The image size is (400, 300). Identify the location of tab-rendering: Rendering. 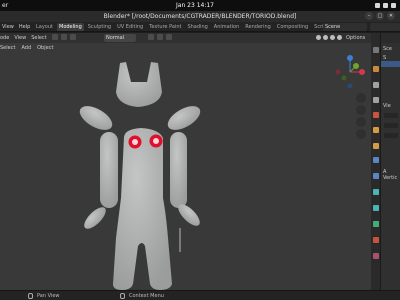
(258, 27).